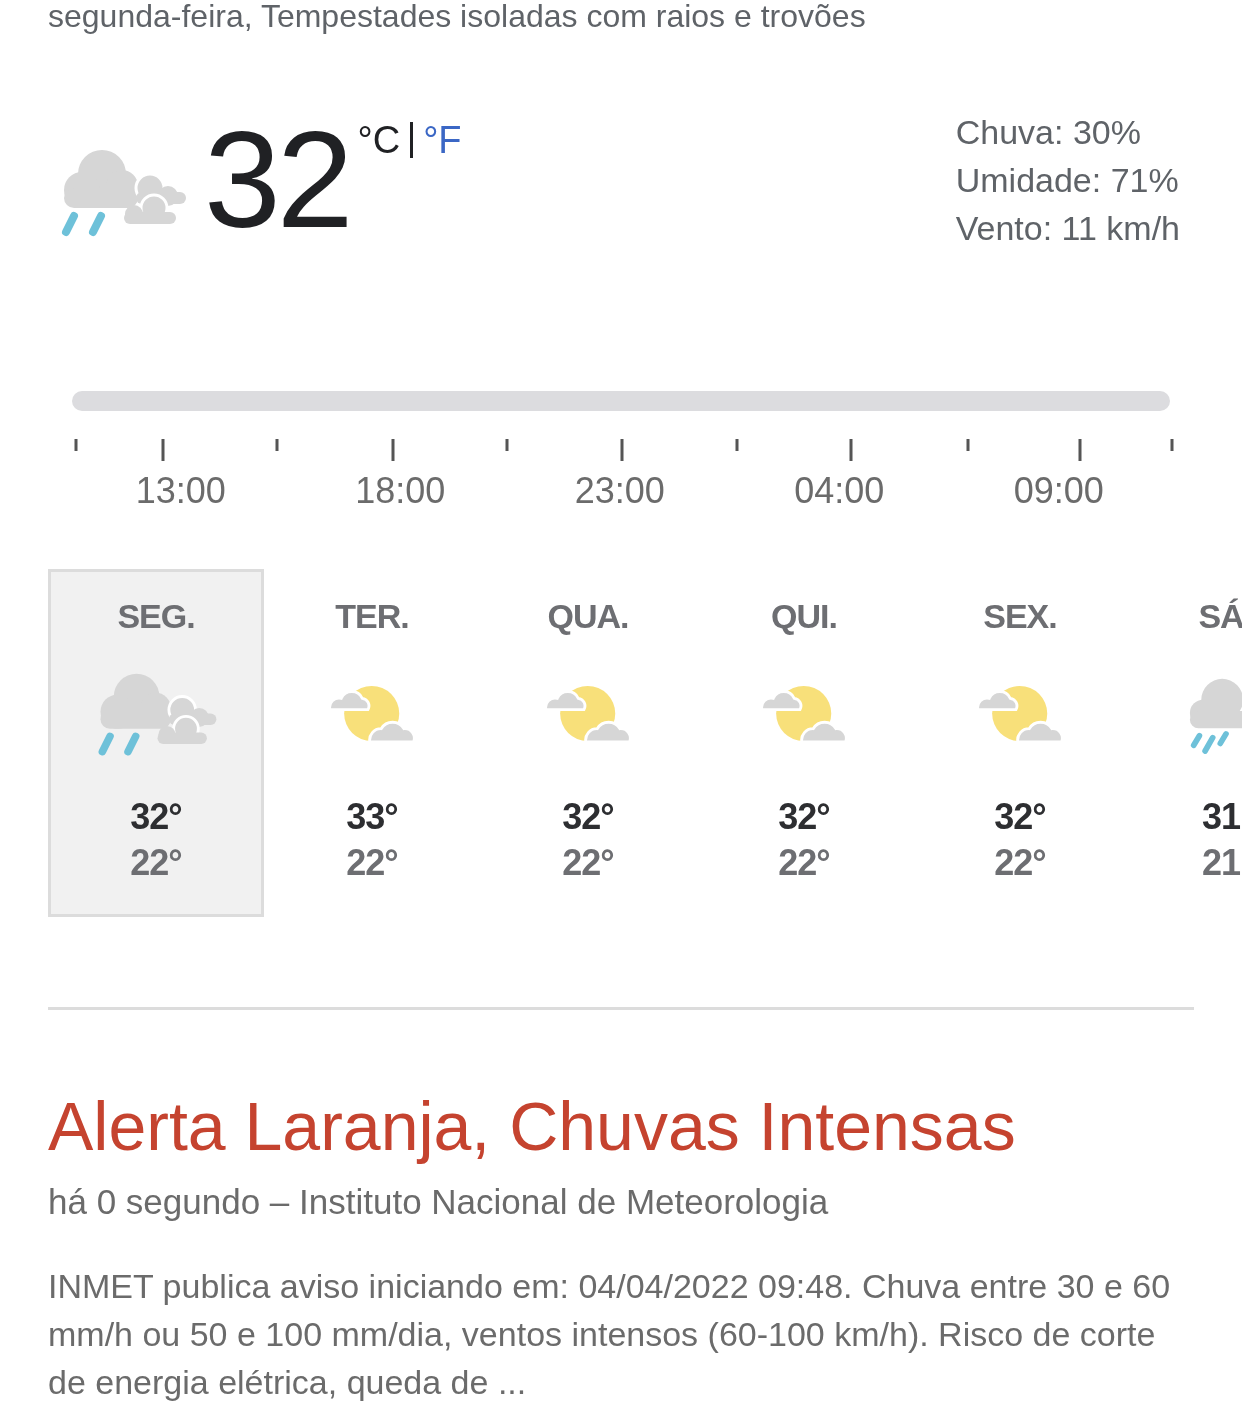  I want to click on unit-separator, so click(412, 140).